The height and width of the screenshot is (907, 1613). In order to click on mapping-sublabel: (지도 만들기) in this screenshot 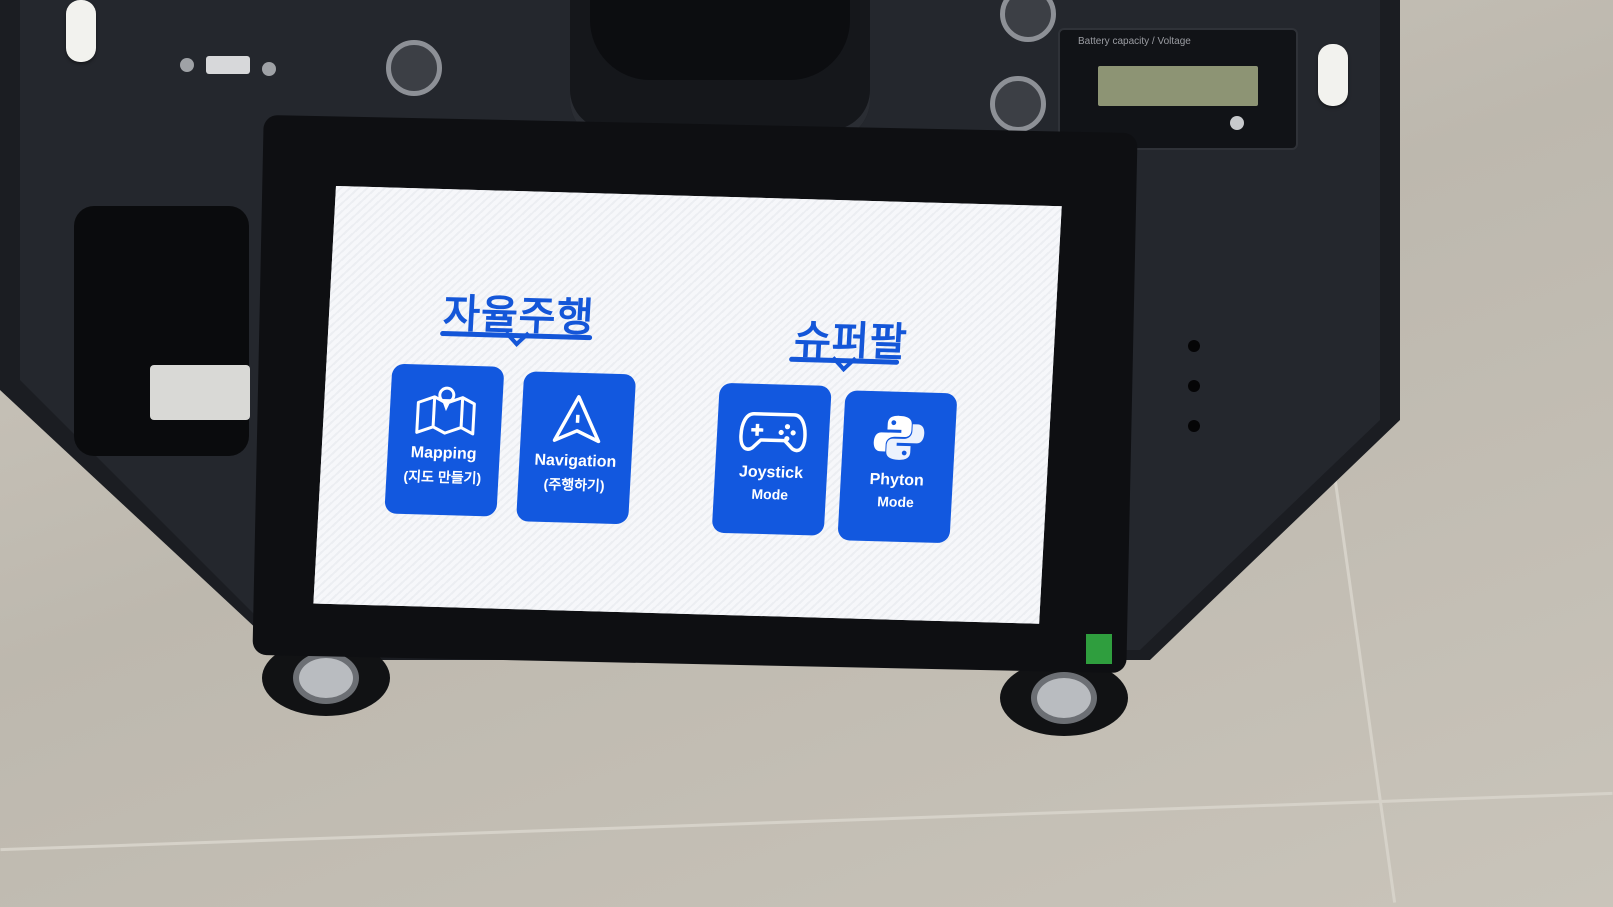, I will do `click(442, 477)`.